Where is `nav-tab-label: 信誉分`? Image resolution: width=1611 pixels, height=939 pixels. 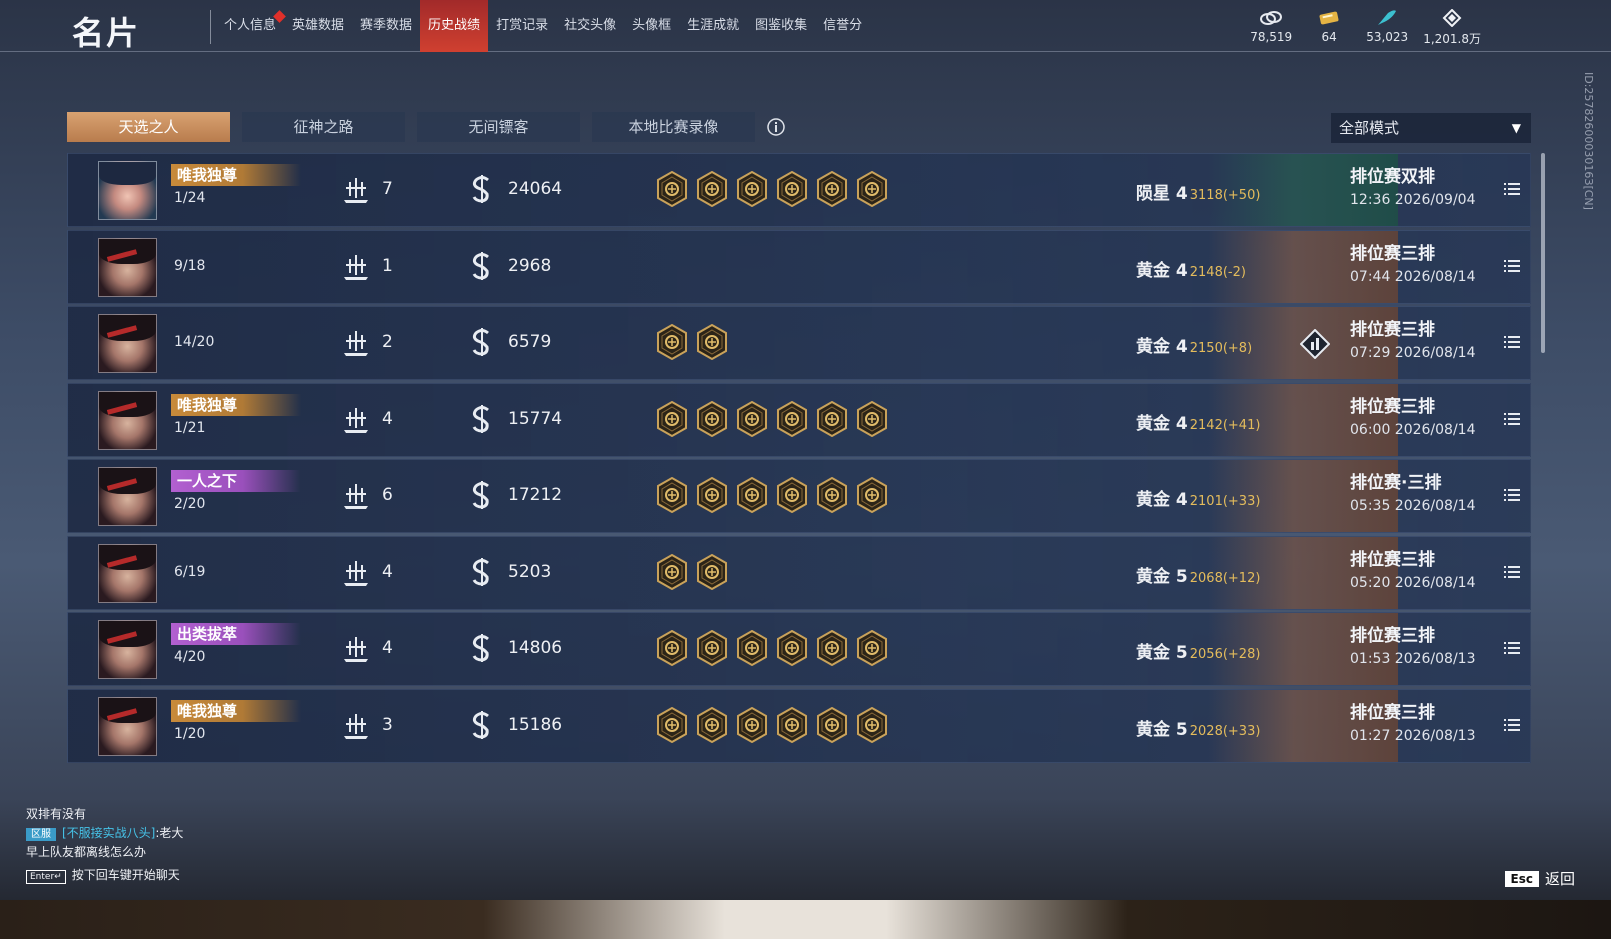 nav-tab-label: 信誉分 is located at coordinates (843, 25).